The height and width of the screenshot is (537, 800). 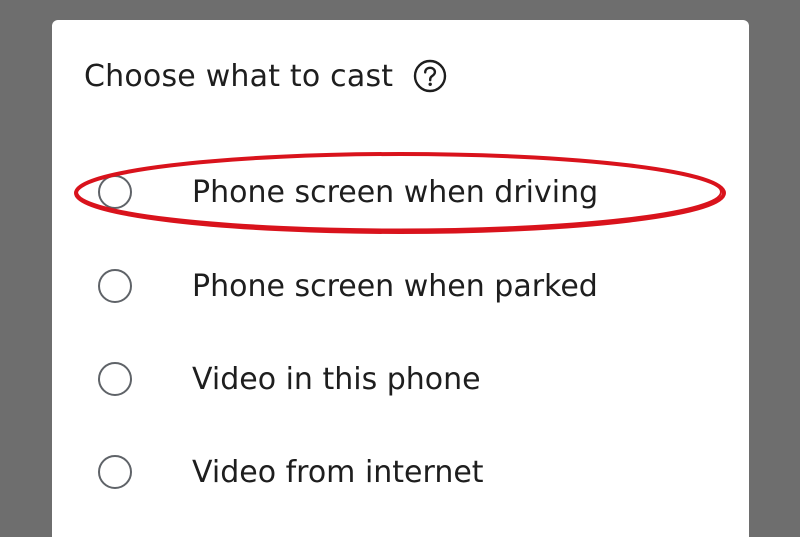 I want to click on option-label: Phone screen when driving, so click(x=395, y=192).